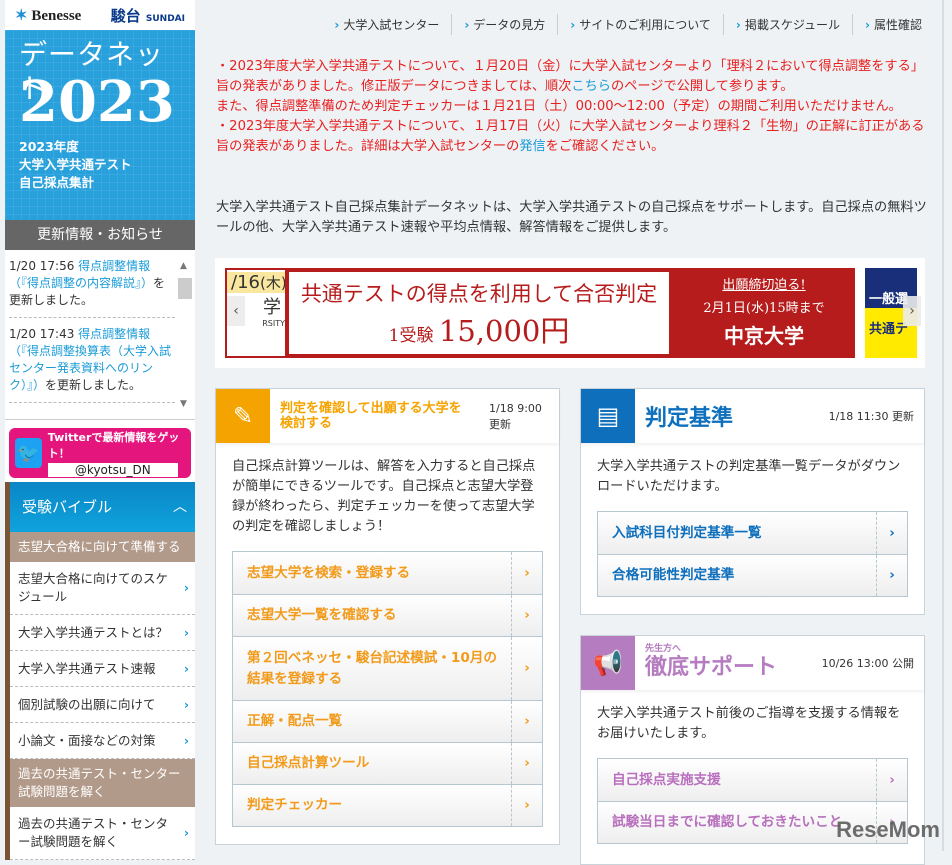  What do you see at coordinates (180, 507) in the screenshot?
I see `chevron-up-icon: ︿` at bounding box center [180, 507].